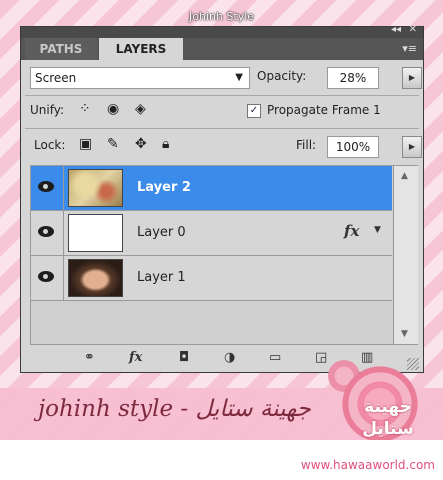 The width and height of the screenshot is (443, 480). Describe the element at coordinates (211, 188) in the screenshot. I see `layer-row: Layer 2` at that location.